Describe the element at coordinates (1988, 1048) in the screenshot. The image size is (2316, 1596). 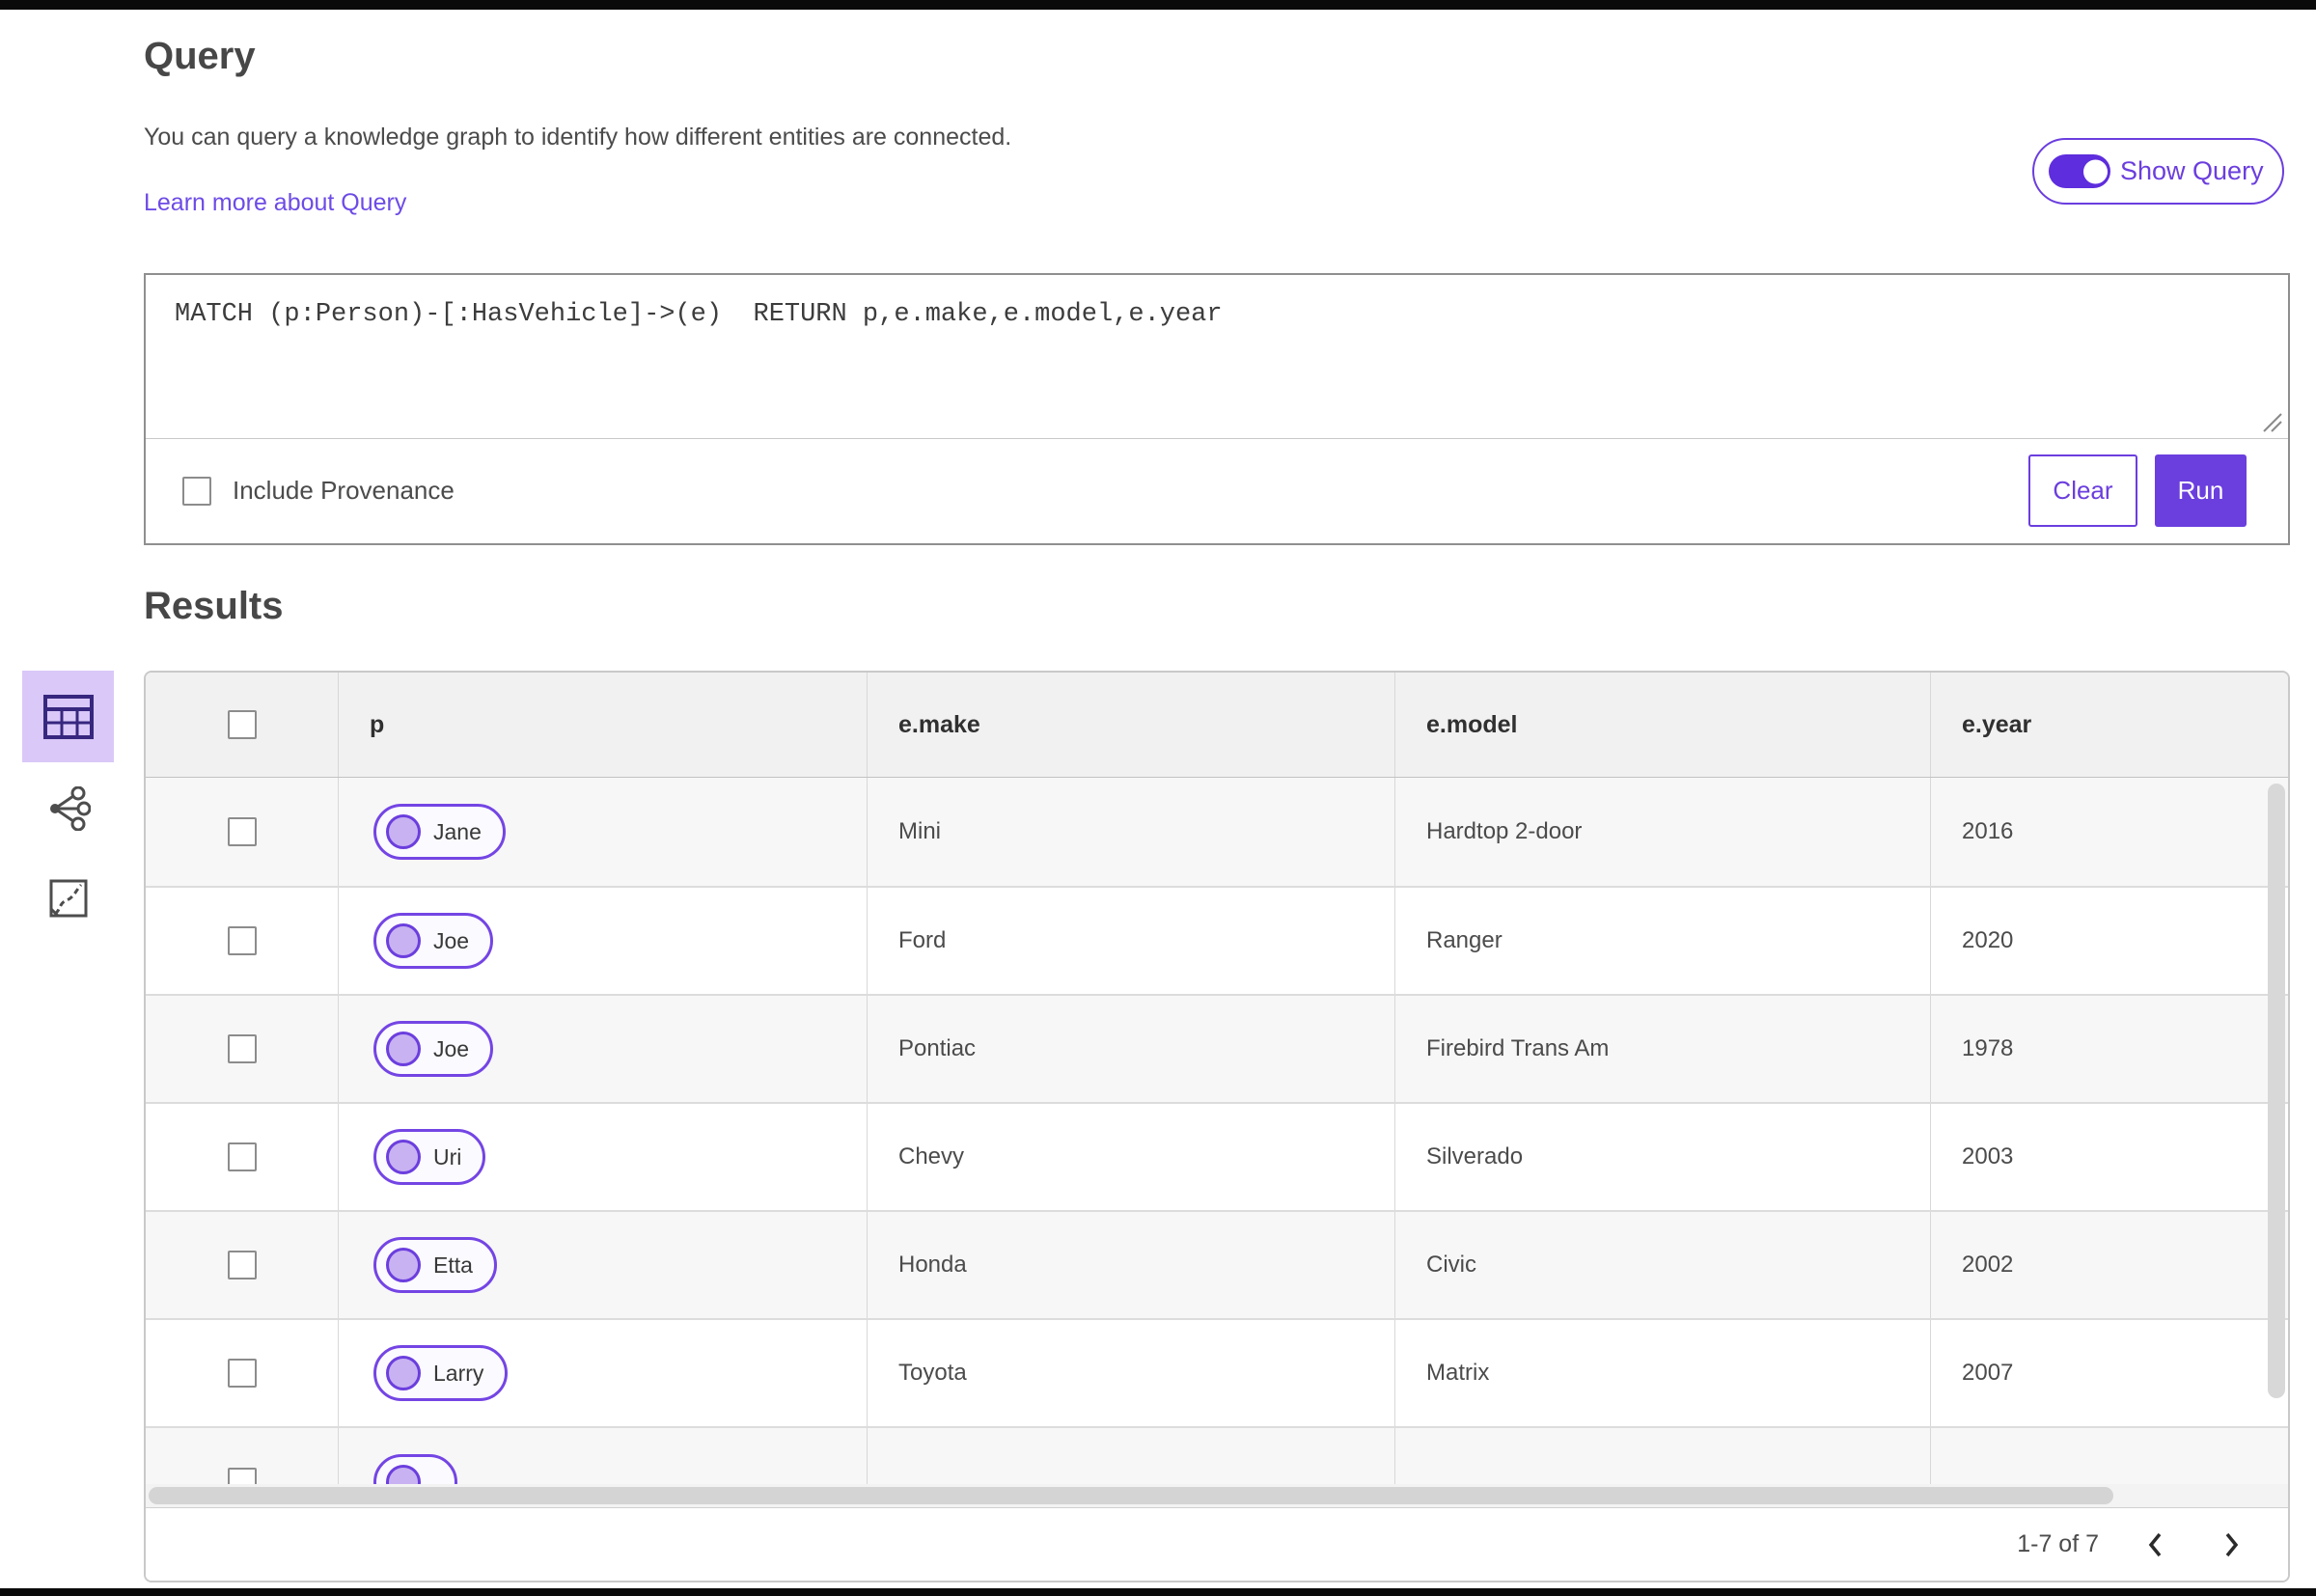
I see `cell-year: 1978` at that location.